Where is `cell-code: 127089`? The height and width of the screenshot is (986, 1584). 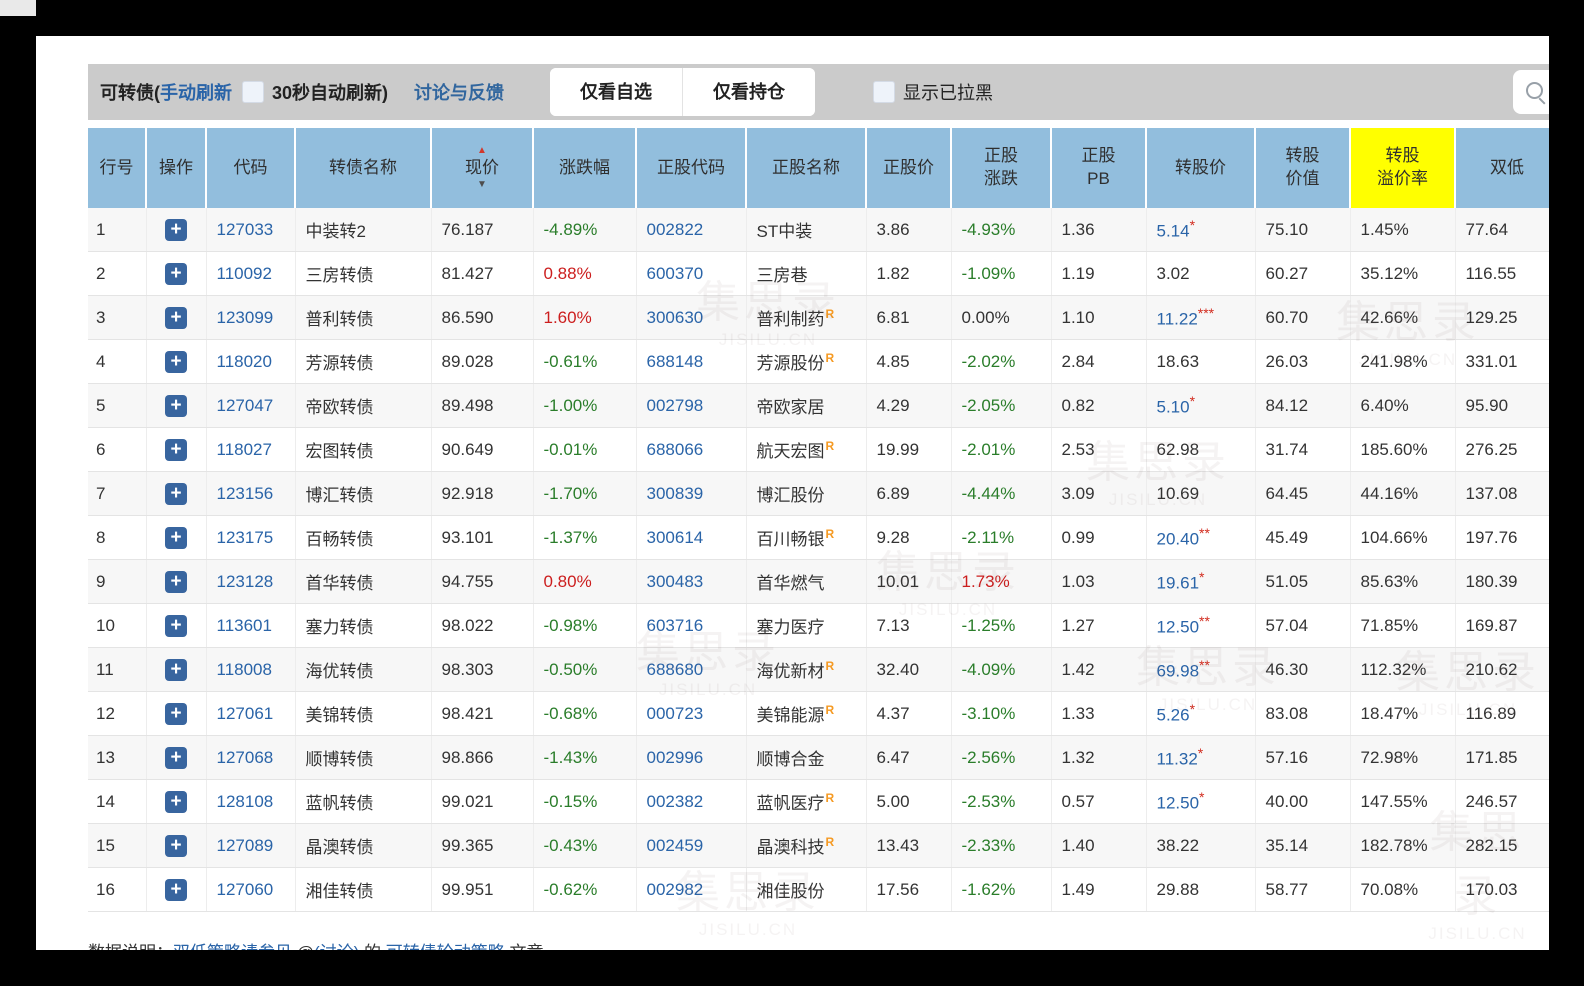 cell-code: 127089 is located at coordinates (251, 845).